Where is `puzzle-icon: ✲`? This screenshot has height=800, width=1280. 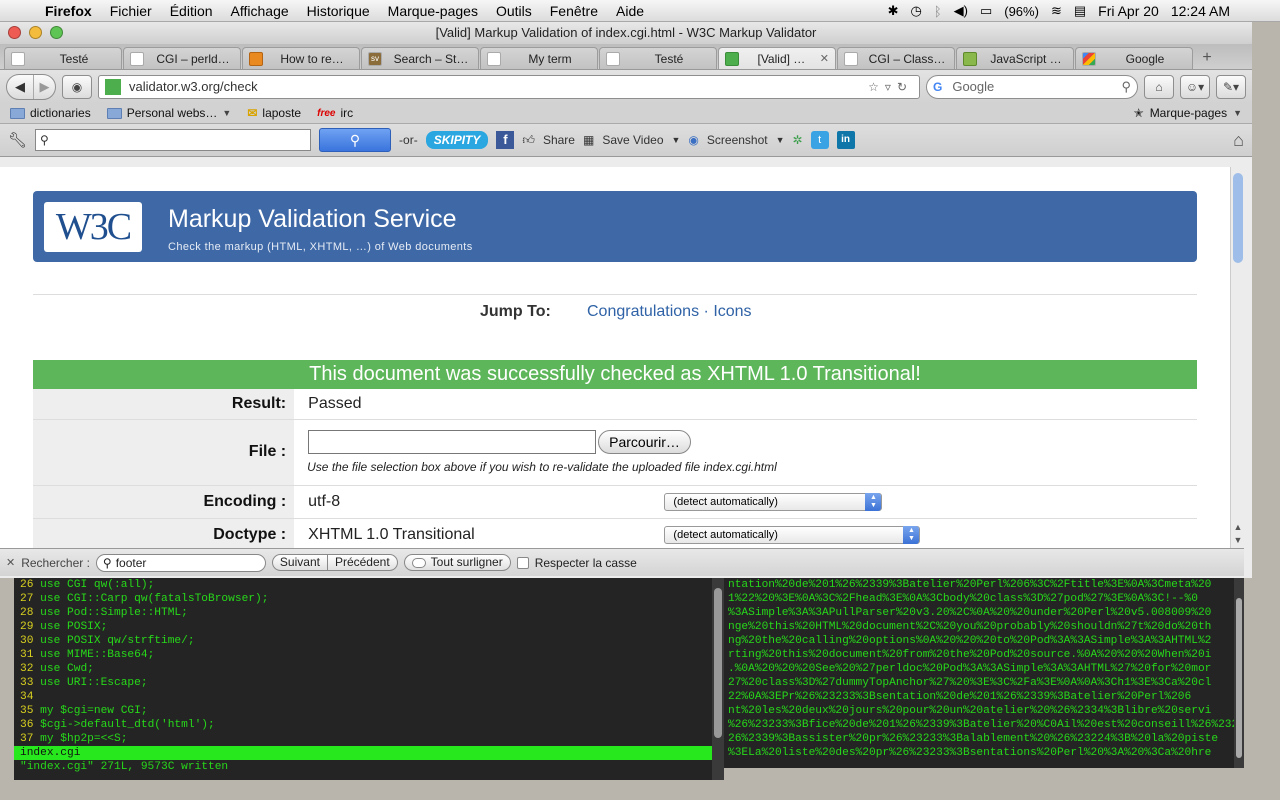
puzzle-icon: ✲ is located at coordinates (798, 140).